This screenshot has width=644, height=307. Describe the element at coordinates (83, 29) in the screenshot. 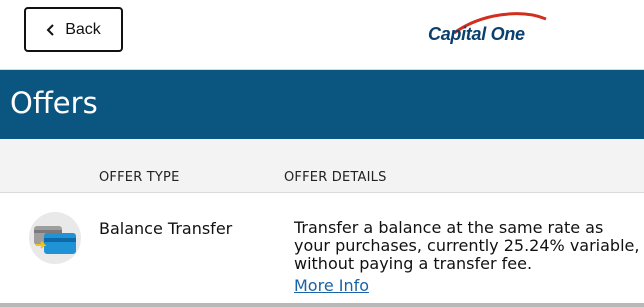

I see `back-button-label: Back` at that location.